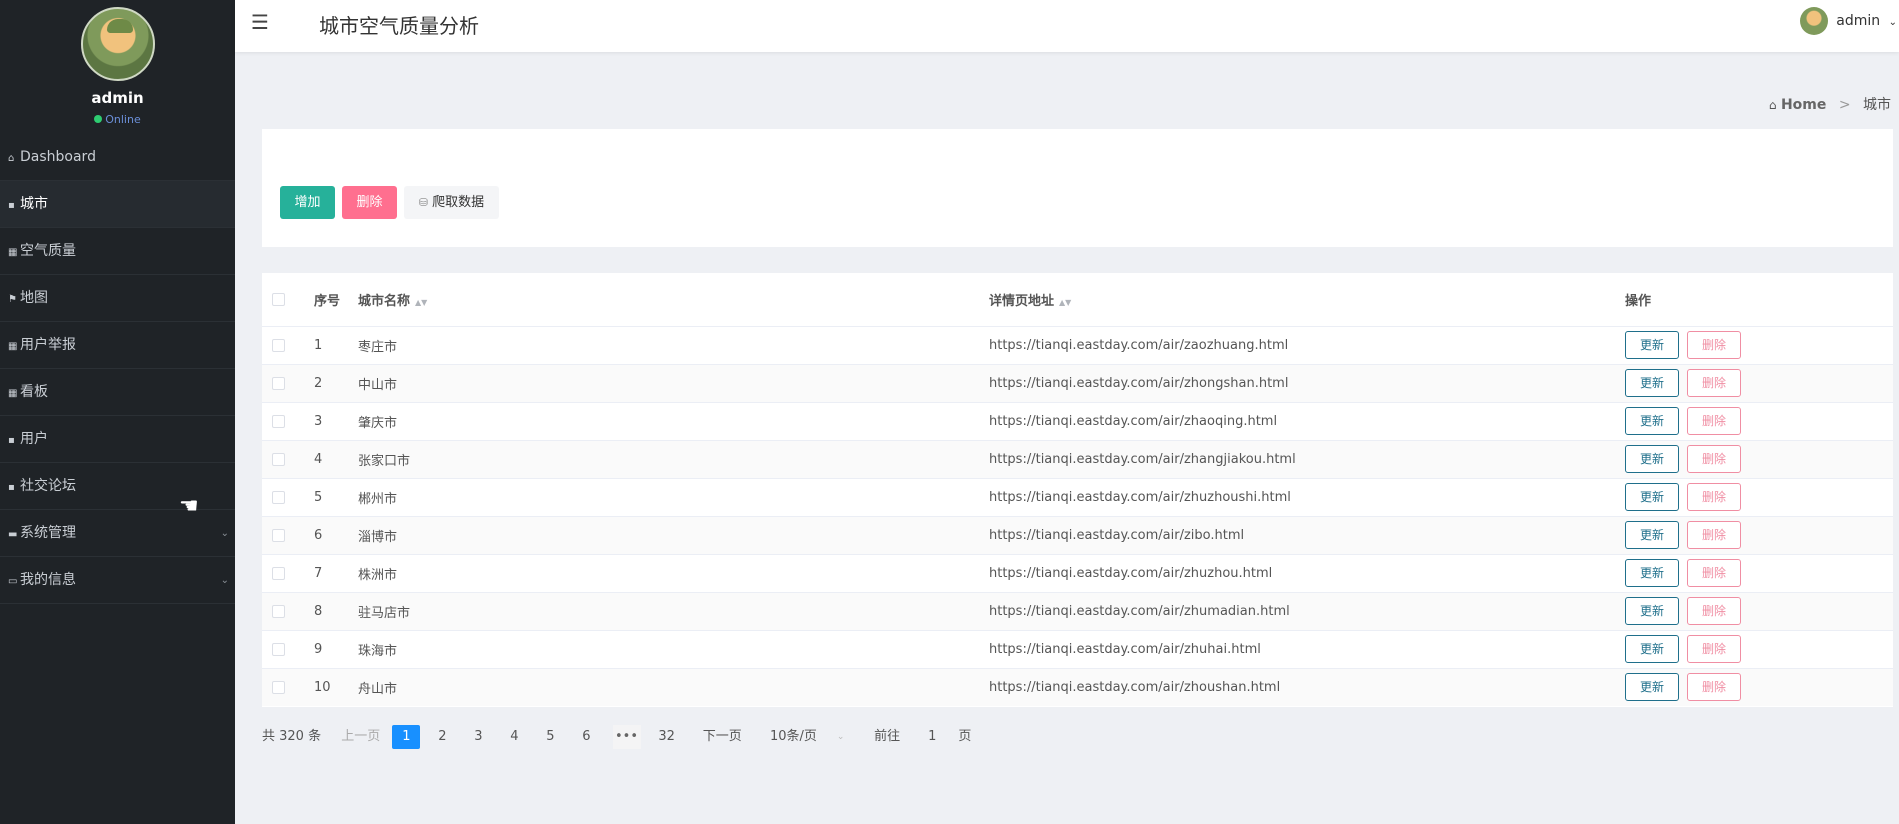 The image size is (1899, 824). Describe the element at coordinates (965, 737) in the screenshot. I see `goto-suffix: 页` at that location.